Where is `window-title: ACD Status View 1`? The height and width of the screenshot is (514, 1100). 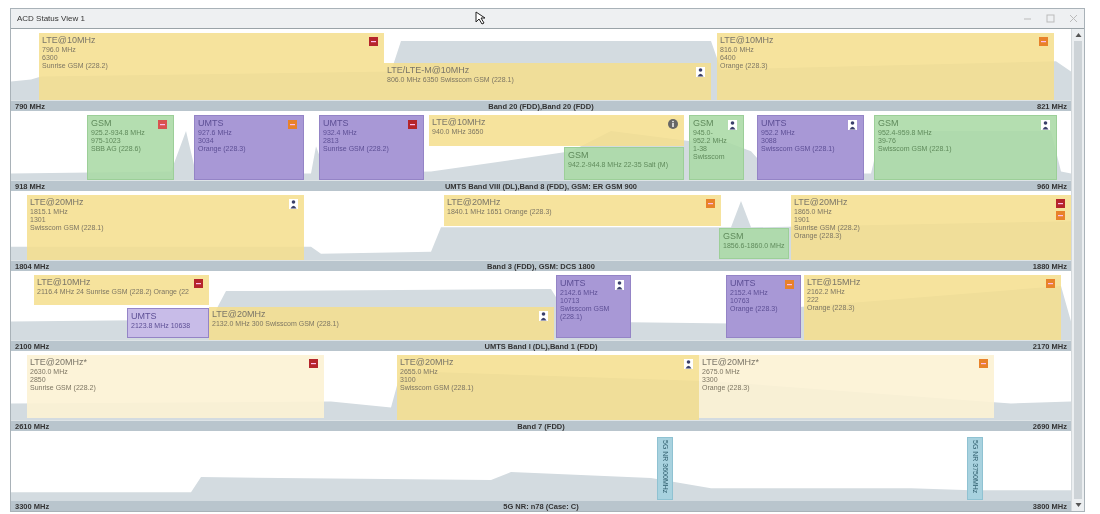 window-title: ACD Status View 1 is located at coordinates (51, 18).